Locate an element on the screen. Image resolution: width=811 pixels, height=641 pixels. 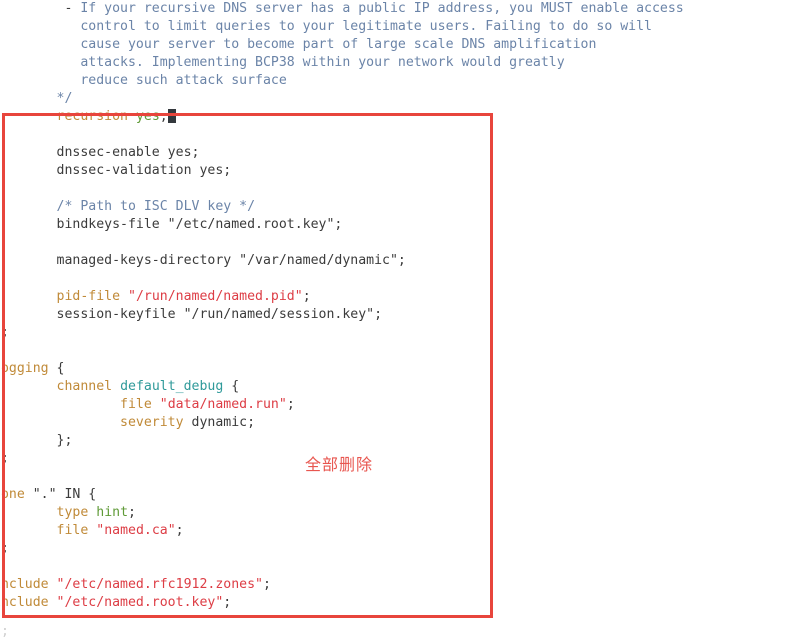
code-token: logging is located at coordinates (24, 368).